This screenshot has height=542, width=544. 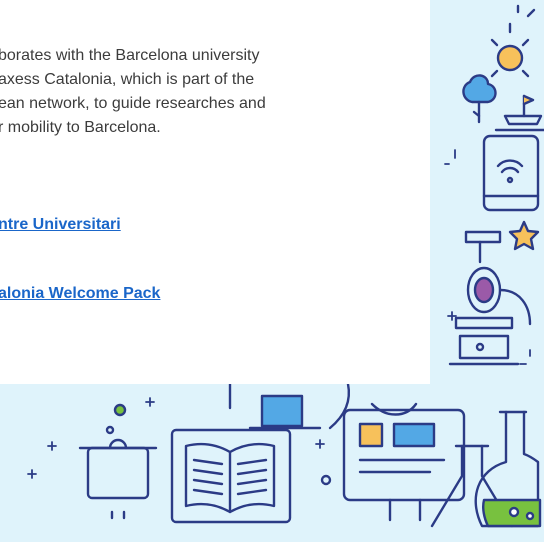 I want to click on microscope-icon, so click(x=490, y=298).